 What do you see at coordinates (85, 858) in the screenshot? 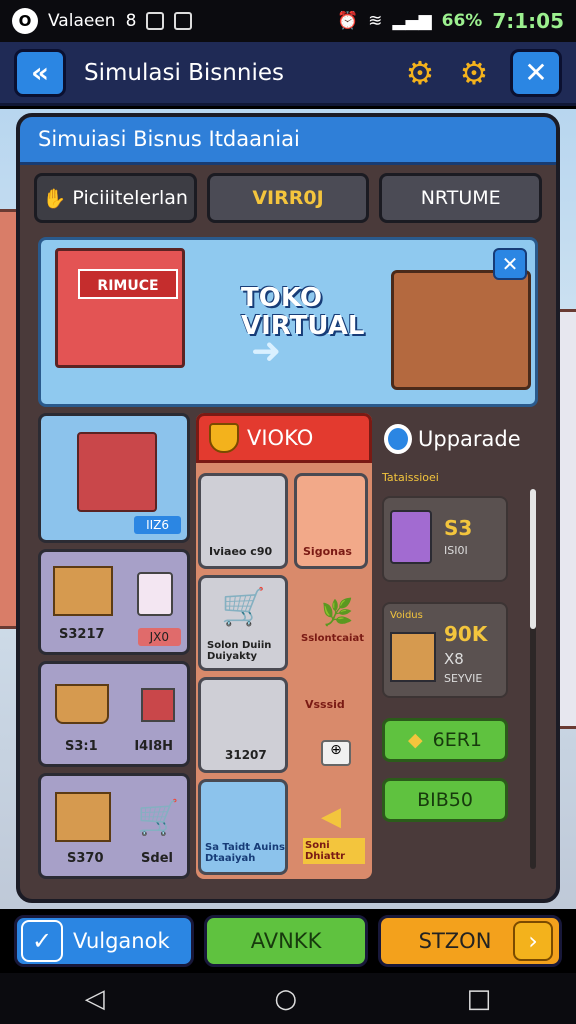
I see `item-label: S370` at bounding box center [85, 858].